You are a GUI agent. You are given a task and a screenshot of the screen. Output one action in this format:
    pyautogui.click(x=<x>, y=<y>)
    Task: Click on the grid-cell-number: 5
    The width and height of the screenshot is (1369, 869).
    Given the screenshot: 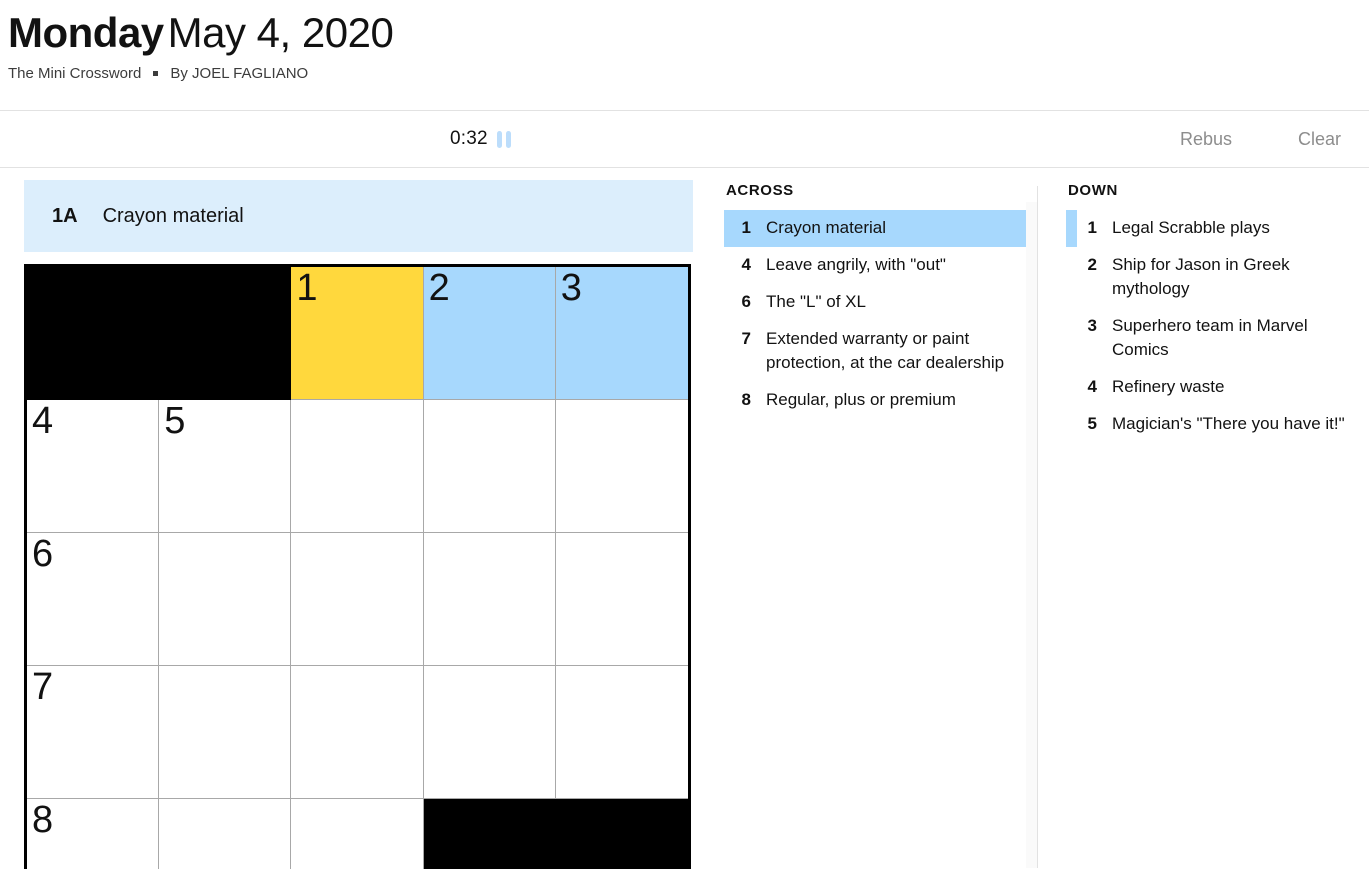 What is the action you would take?
    pyautogui.click(x=175, y=421)
    